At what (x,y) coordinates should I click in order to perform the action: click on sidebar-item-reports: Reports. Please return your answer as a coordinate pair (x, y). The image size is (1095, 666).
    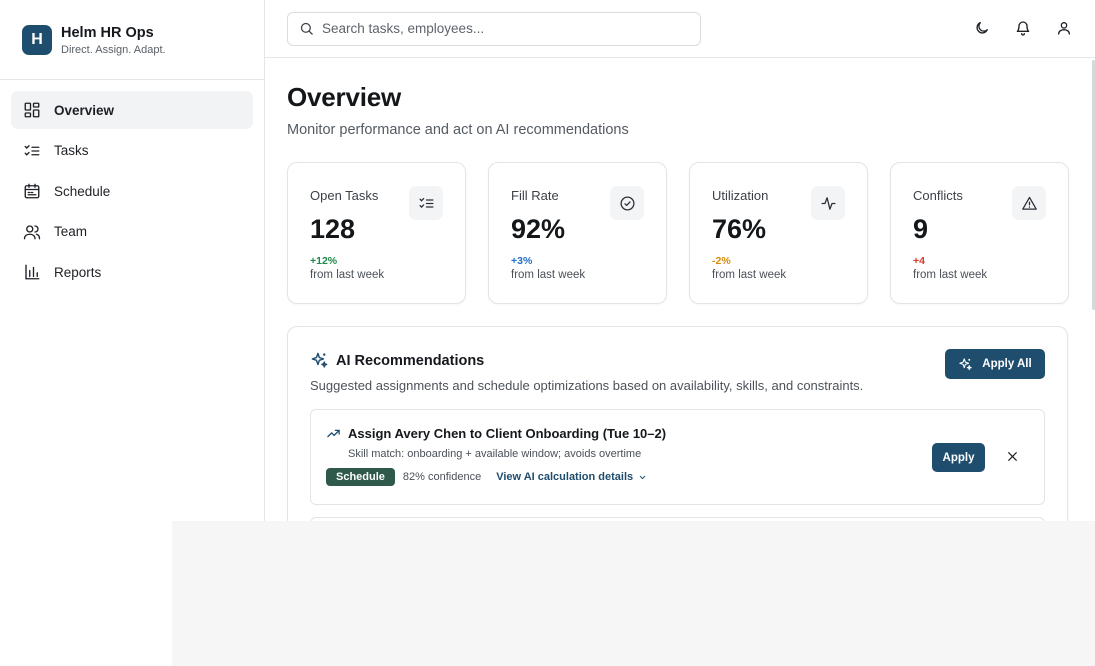
    Looking at the image, I should click on (132, 272).